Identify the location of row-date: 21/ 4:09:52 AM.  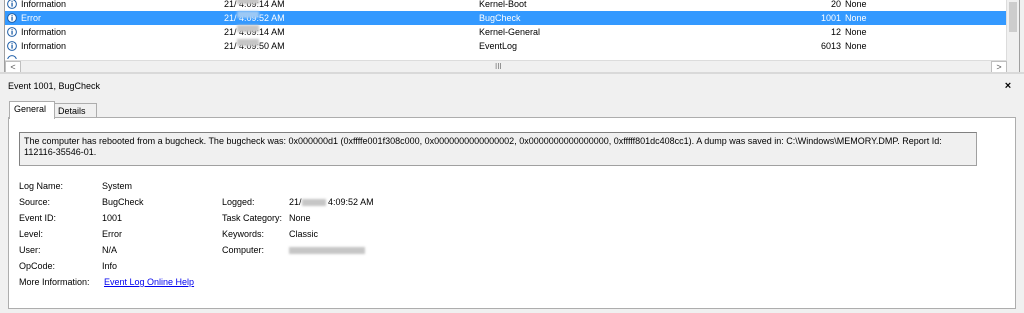
(254, 17).